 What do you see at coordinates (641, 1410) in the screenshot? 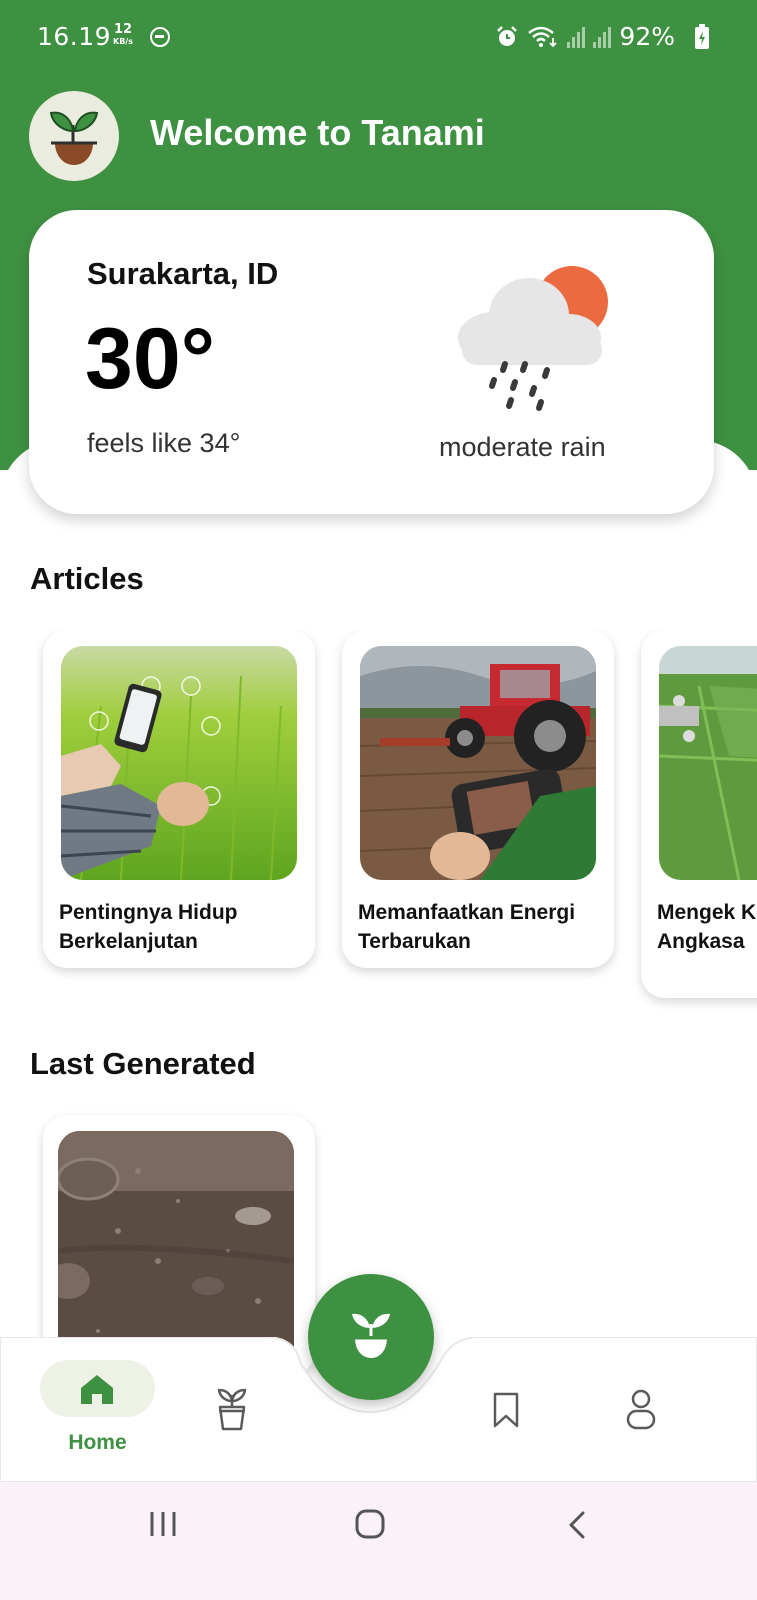
I see `profile-icon` at bounding box center [641, 1410].